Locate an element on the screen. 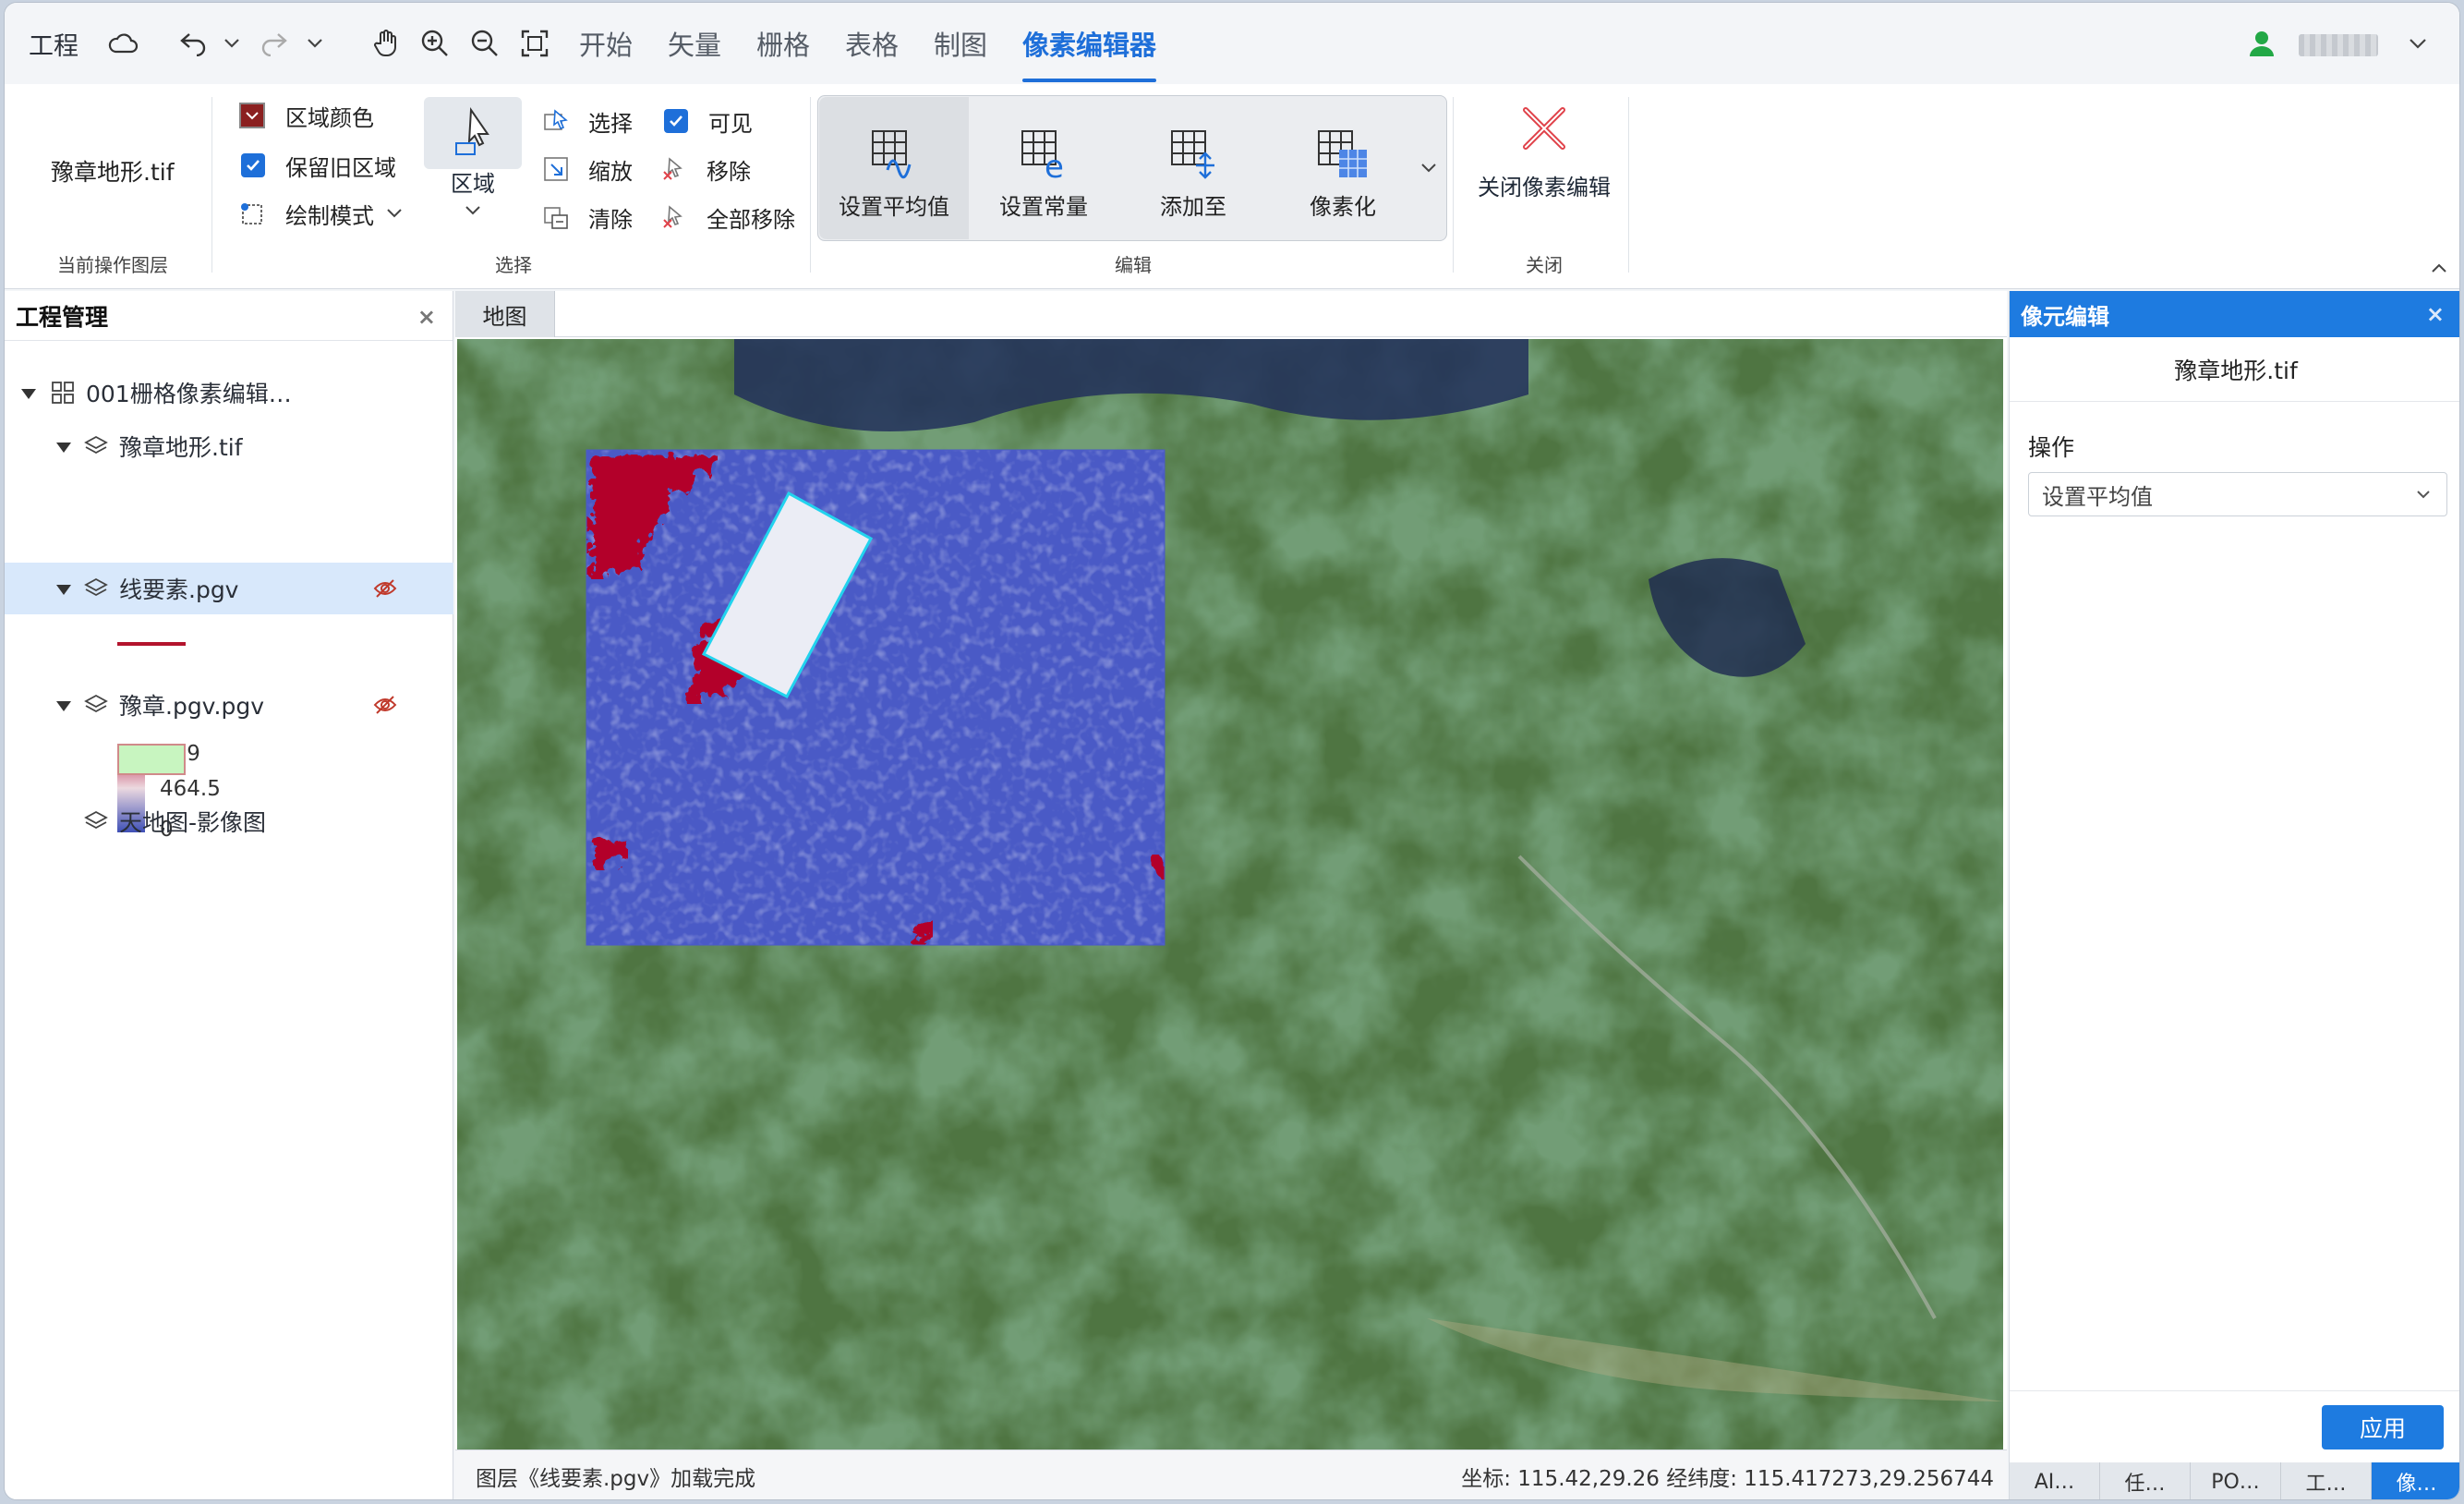  tab-map: 地图 is located at coordinates (505, 314).